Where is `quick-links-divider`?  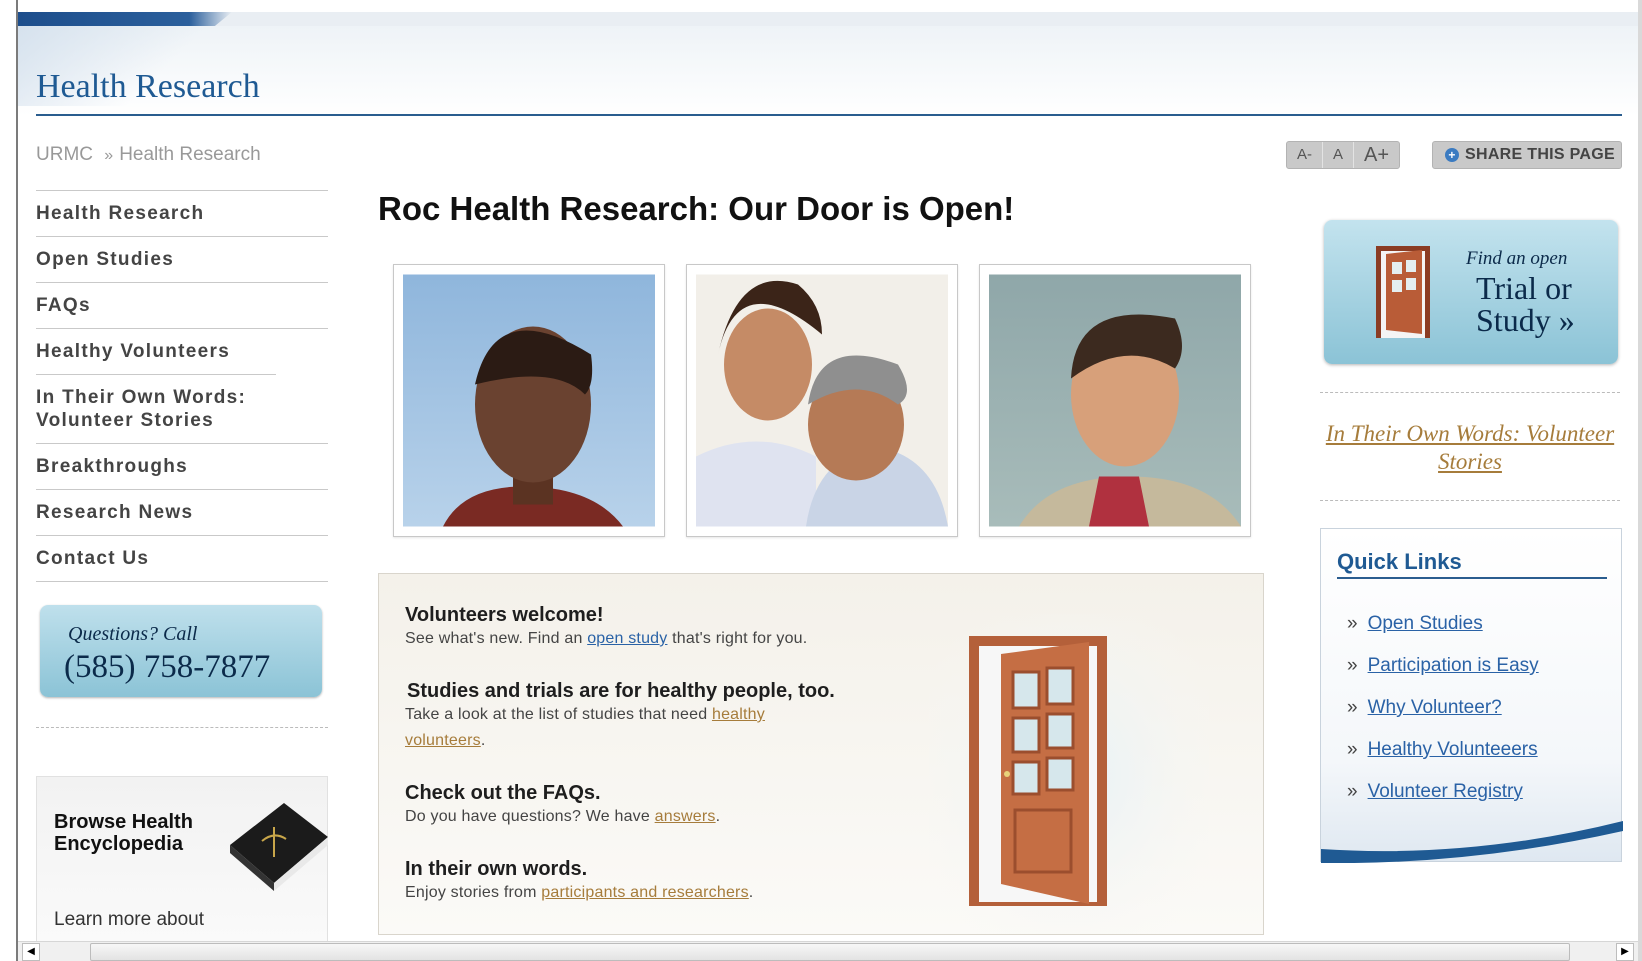
quick-links-divider is located at coordinates (1472, 578).